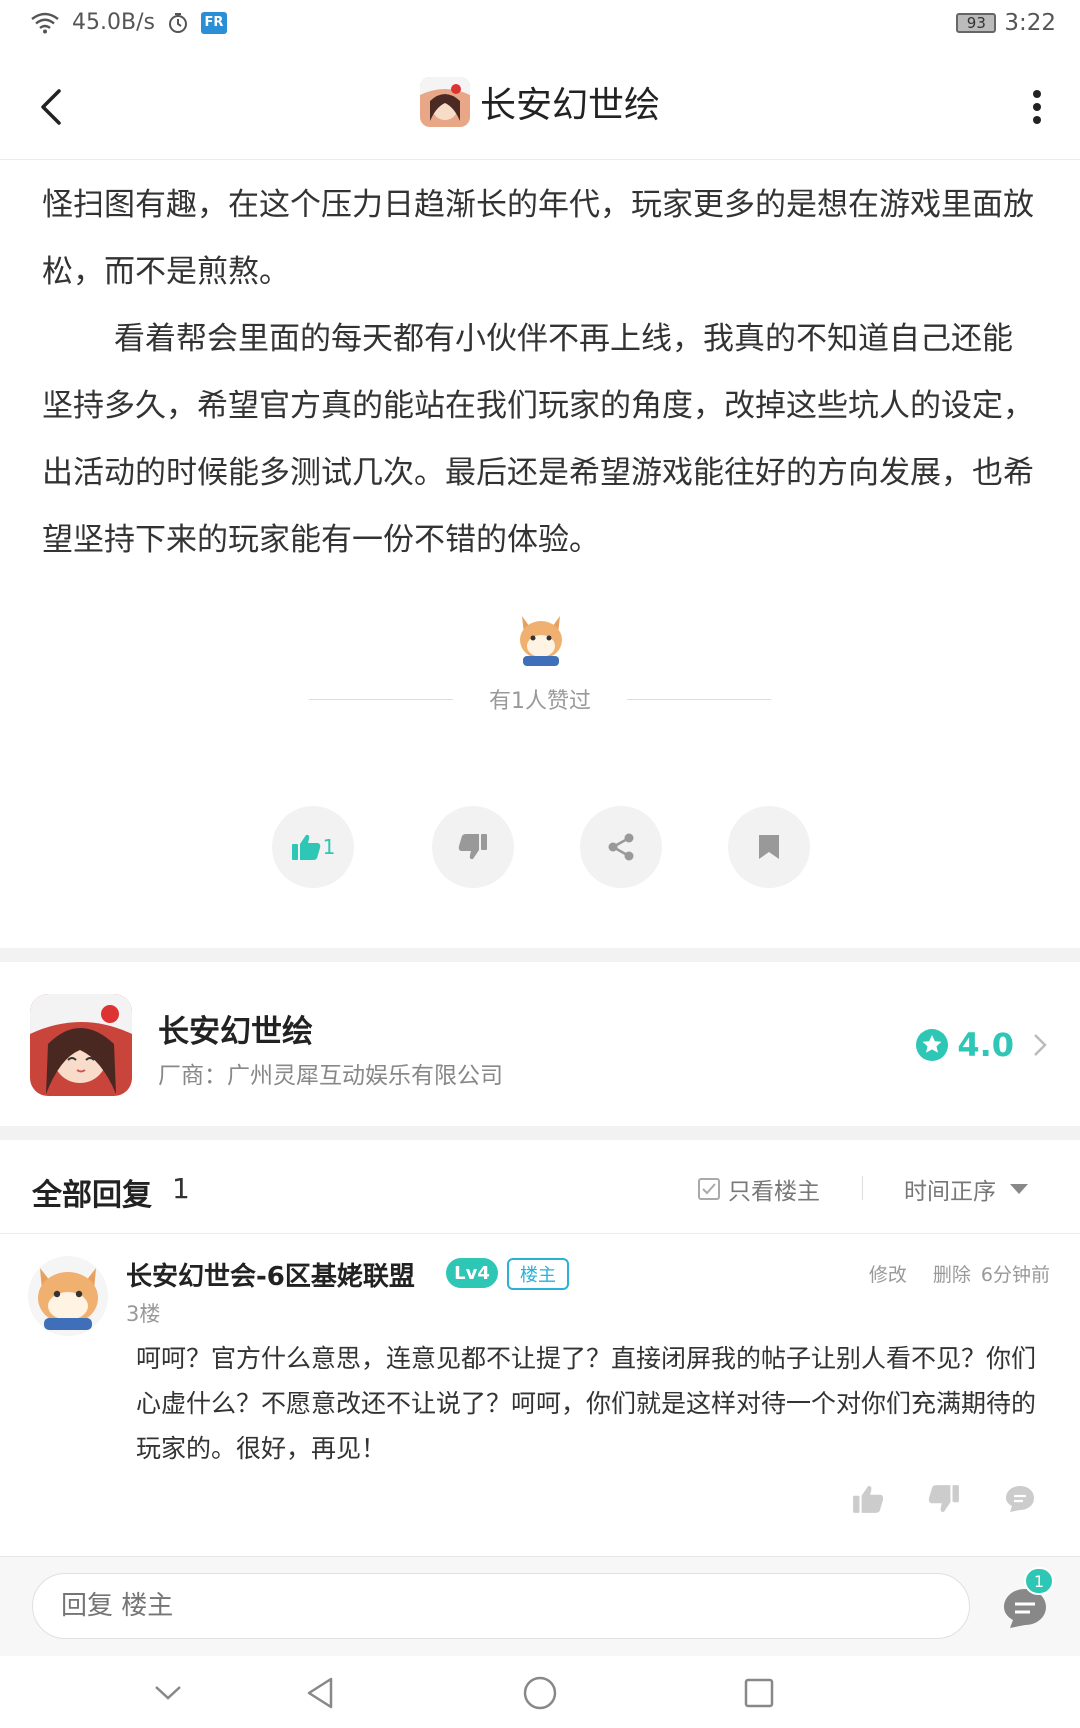  Describe the element at coordinates (540, 25) in the screenshot. I see `status-bar: 45.0B/s FR 93 3:22` at that location.